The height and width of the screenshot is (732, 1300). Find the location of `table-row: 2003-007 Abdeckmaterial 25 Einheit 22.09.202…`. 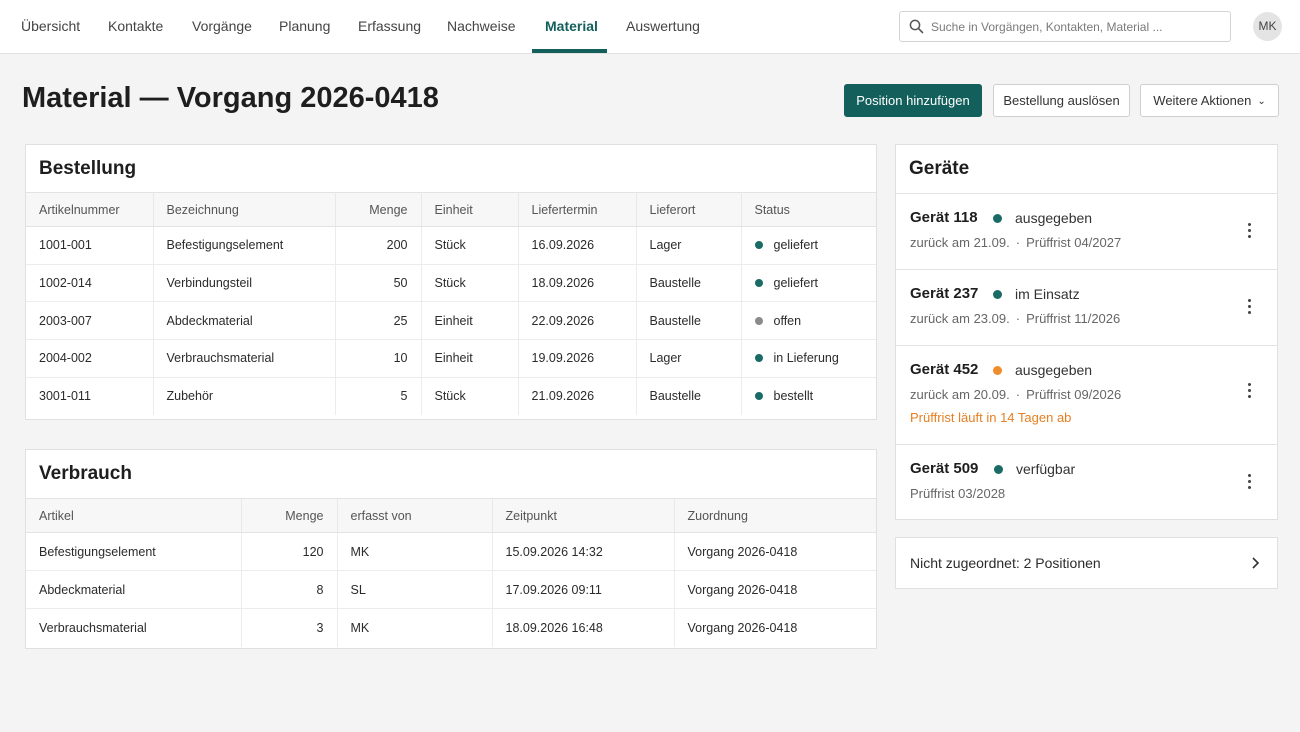

table-row: 2003-007 Abdeckmaterial 25 Einheit 22.09.202… is located at coordinates (451, 321).